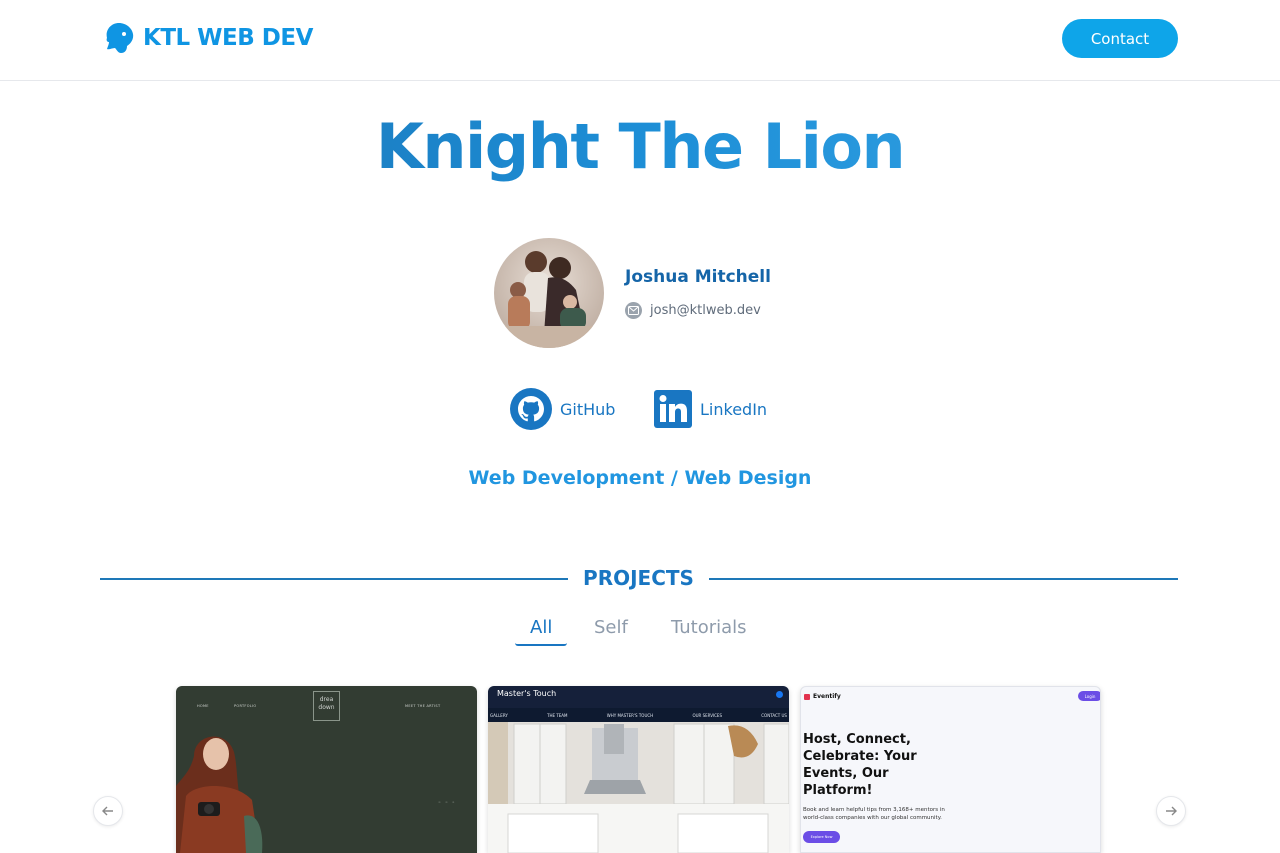  I want to click on site-header: KTL WEB DEV Contact, so click(640, 40).